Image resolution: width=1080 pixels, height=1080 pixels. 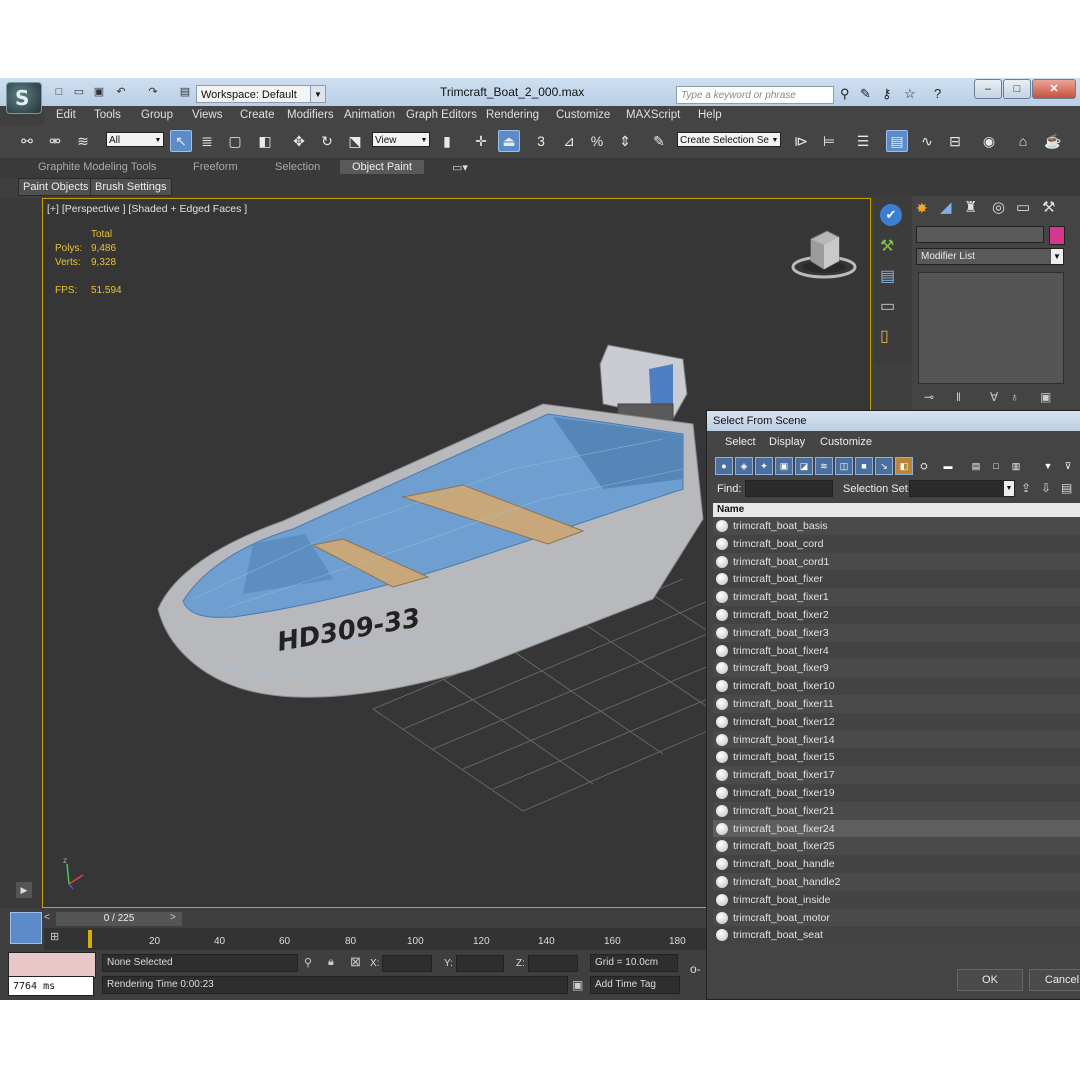 What do you see at coordinates (59, 92) in the screenshot?
I see `new-file-icon: □` at bounding box center [59, 92].